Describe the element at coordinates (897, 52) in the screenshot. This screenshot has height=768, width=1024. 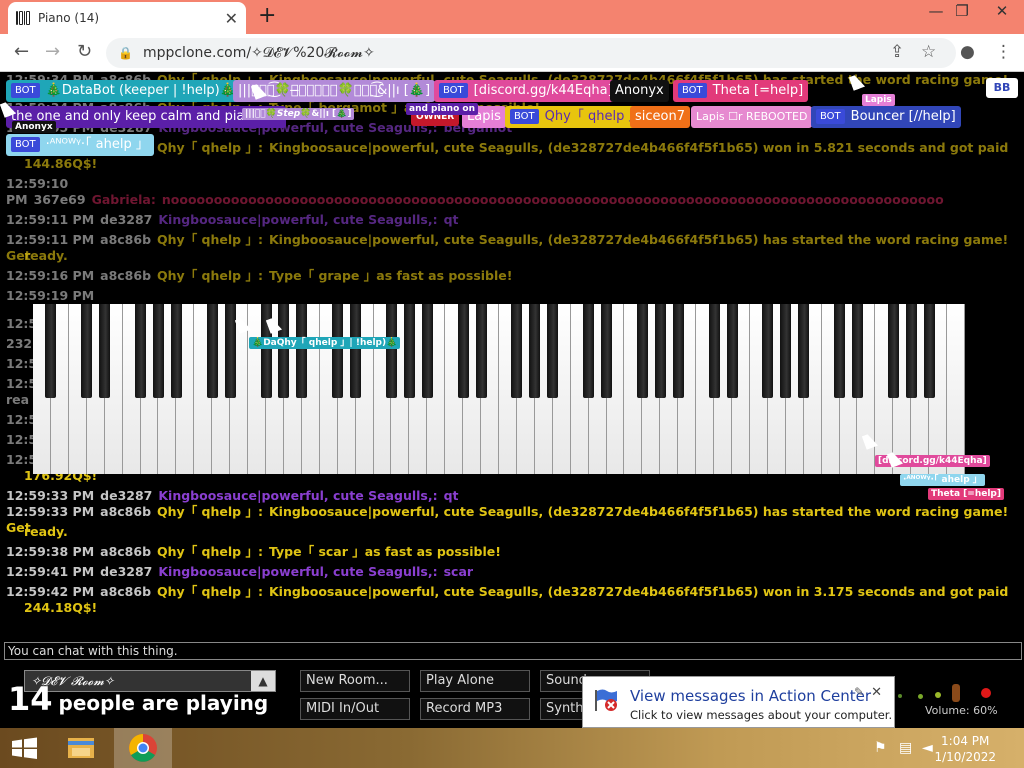
I see `share-icon: ⇪` at that location.